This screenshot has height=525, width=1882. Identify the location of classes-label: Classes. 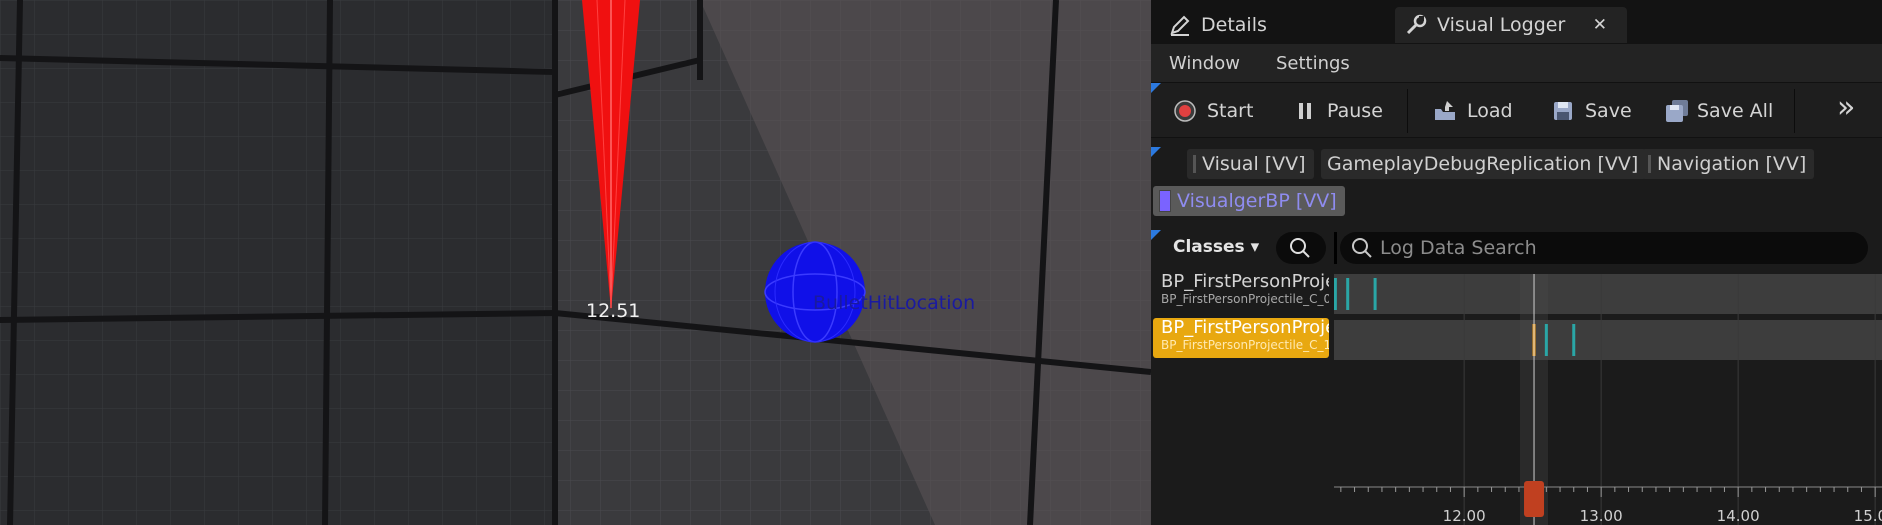
(1209, 247).